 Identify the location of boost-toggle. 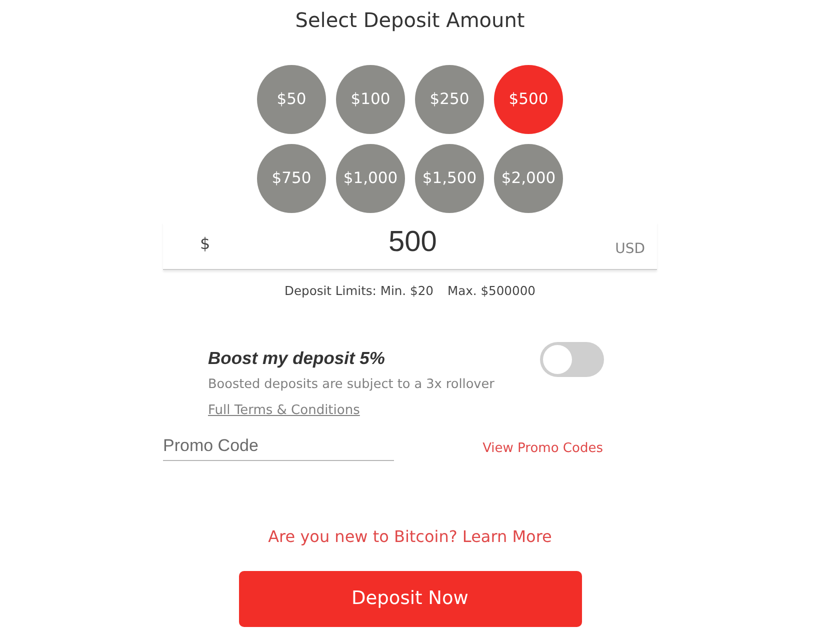
(572, 359).